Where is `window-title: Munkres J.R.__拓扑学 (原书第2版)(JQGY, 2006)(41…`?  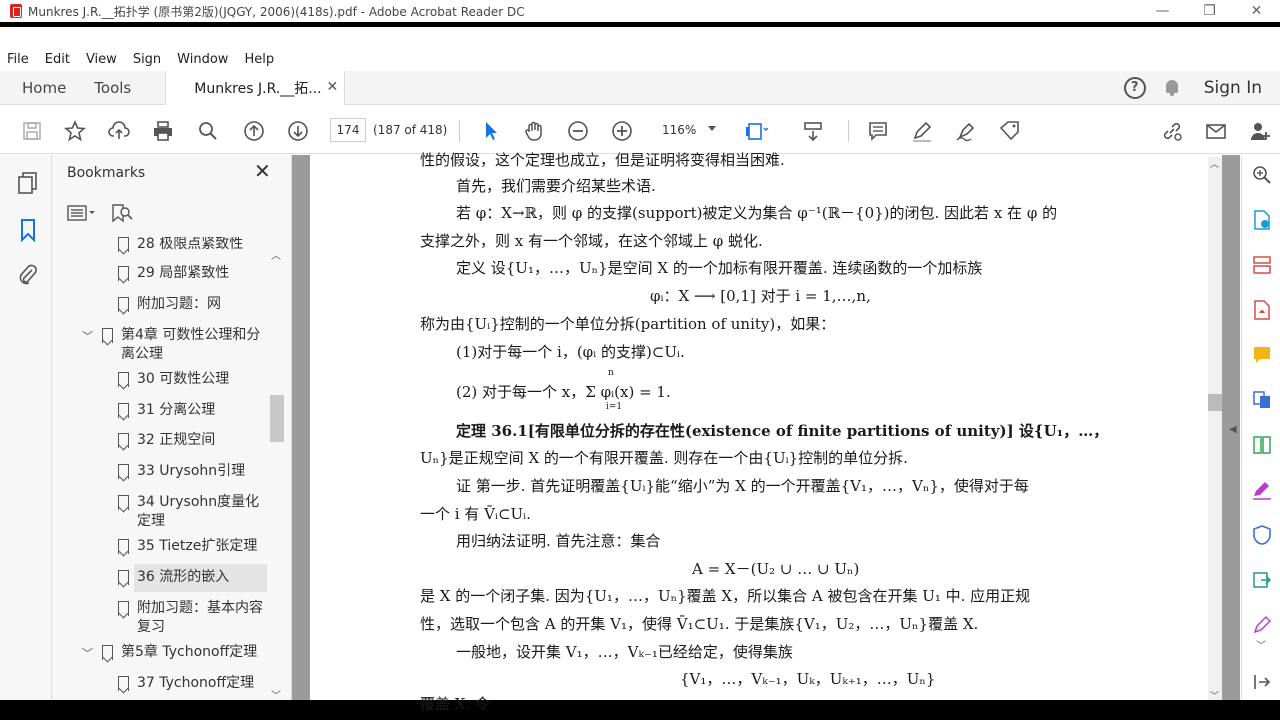
window-title: Munkres J.R.__拓扑学 (原书第2版)(JQGY, 2006)(41… is located at coordinates (276, 11).